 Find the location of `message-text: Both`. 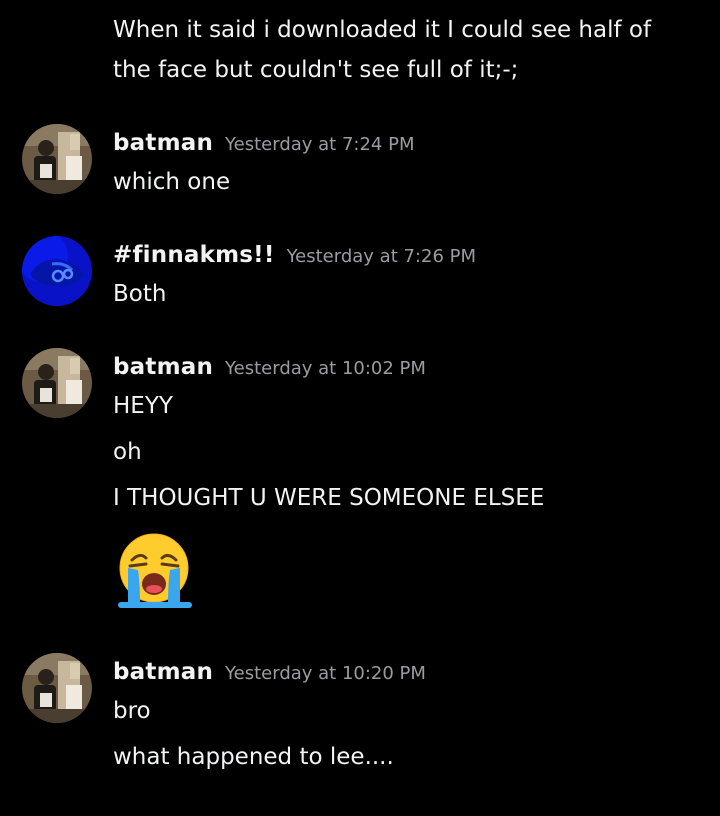

message-text: Both is located at coordinates (140, 294).